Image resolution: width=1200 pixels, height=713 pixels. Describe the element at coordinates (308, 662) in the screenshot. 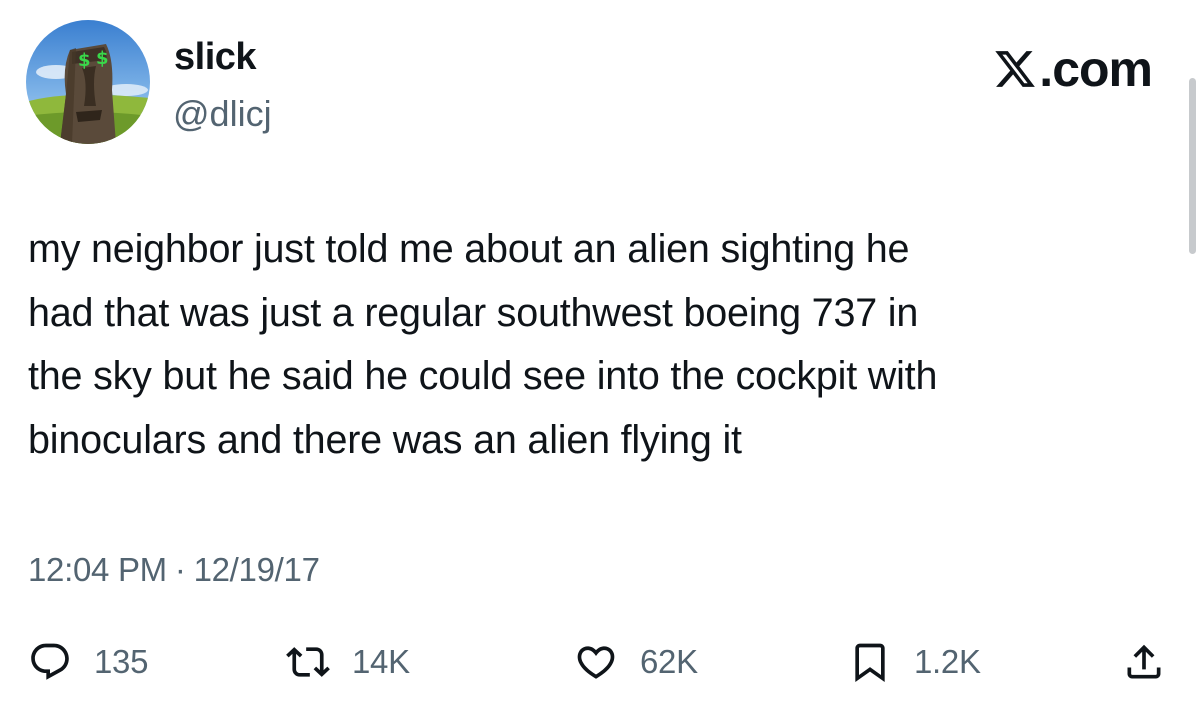

I see `retweet-icon` at that location.